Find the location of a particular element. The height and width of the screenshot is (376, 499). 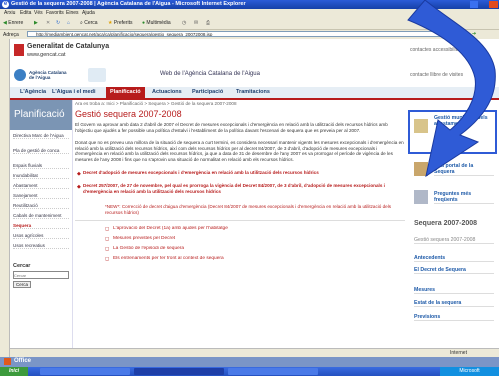

left-item-abastament: Abastament is located at coordinates (41, 186).